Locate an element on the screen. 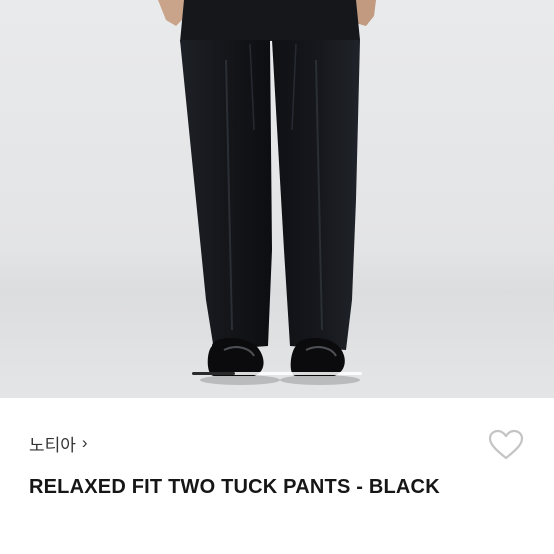 The width and height of the screenshot is (554, 554). product-title: RELAXED FIT TWO TUCK PANTS - BLACK is located at coordinates (234, 487).